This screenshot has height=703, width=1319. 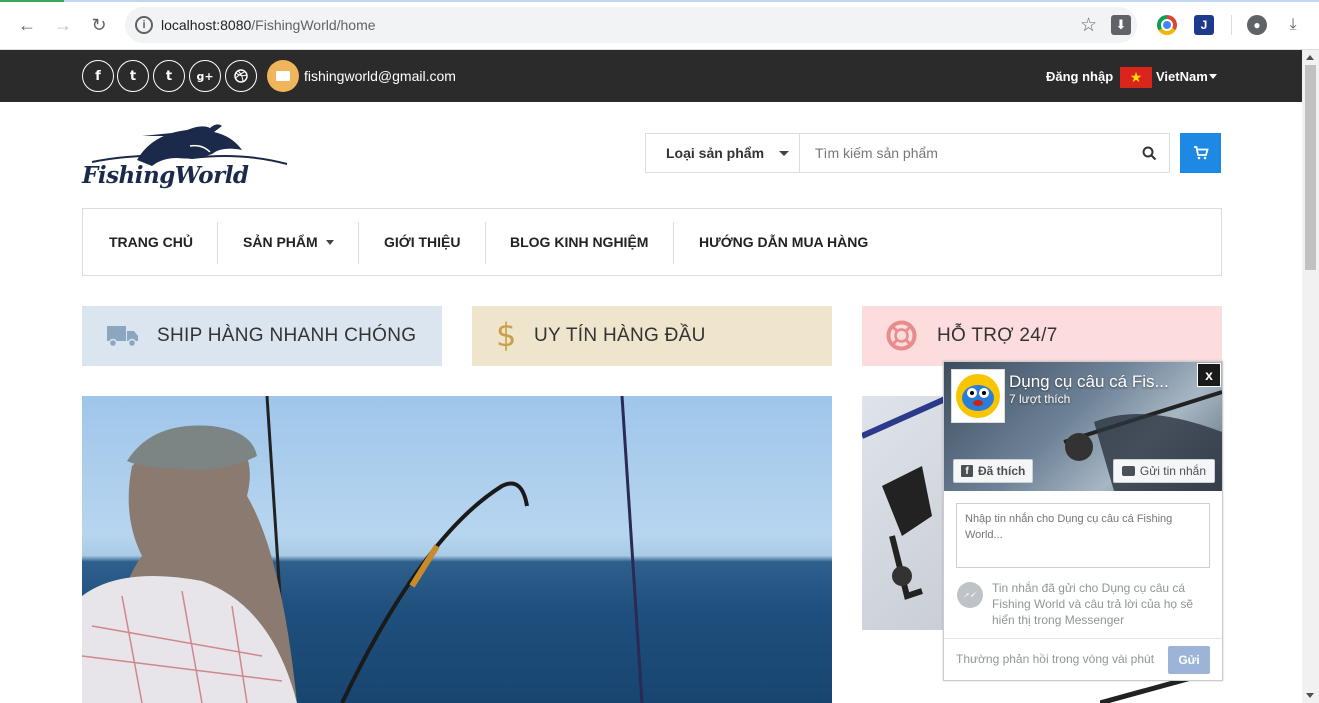 I want to click on scroll-up-icon, so click(x=1310, y=57).